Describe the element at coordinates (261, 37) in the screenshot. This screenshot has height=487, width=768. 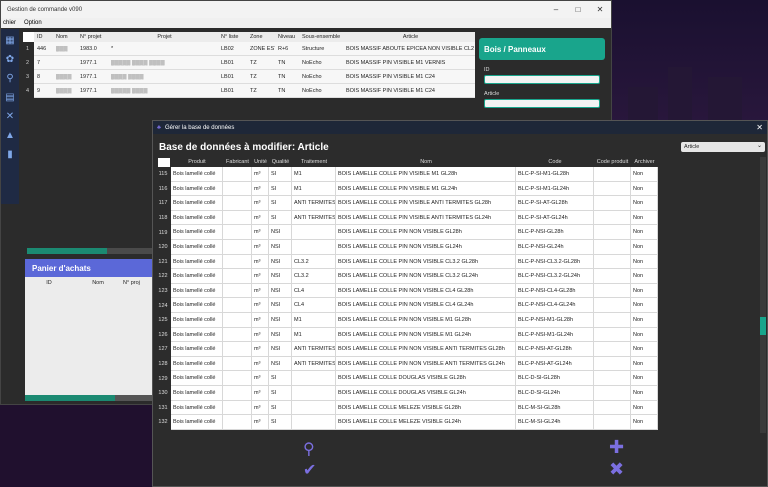
I see `col-zone: Zone` at that location.